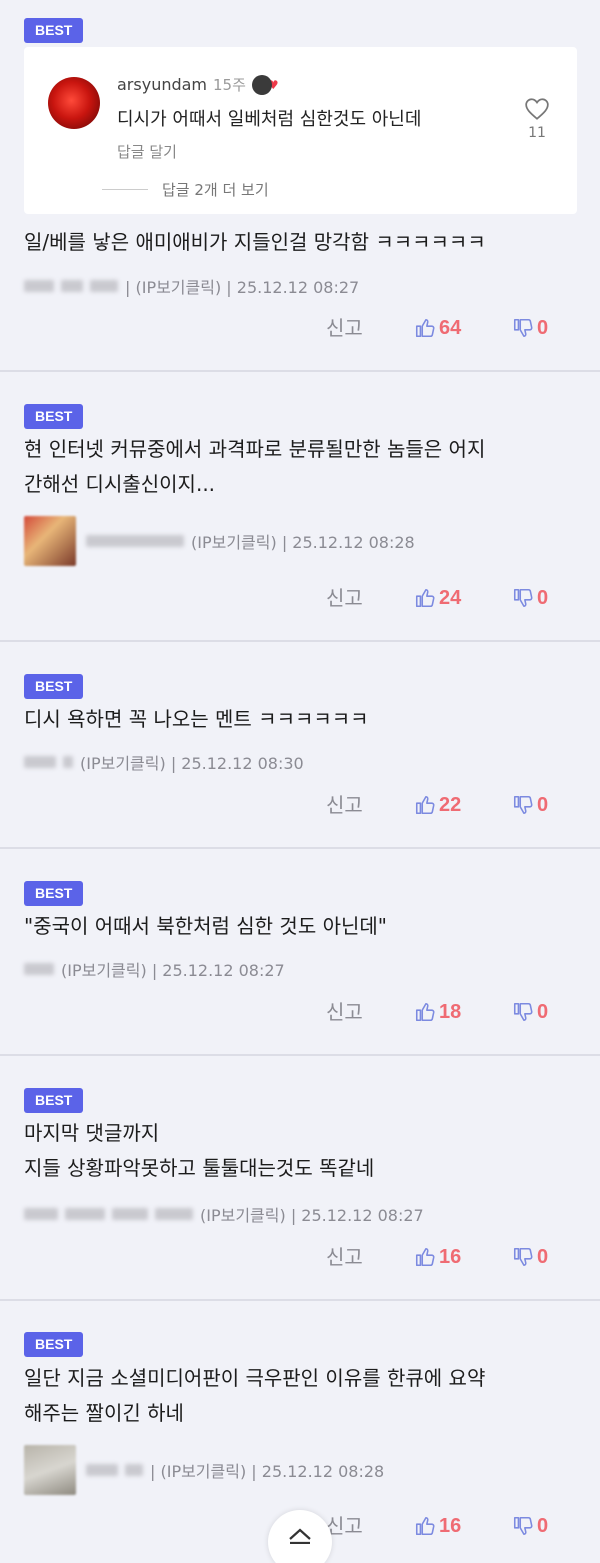 The height and width of the screenshot is (1563, 600). What do you see at coordinates (199, 1168) in the screenshot?
I see `comment-line: 지들 상황파악못하고 툴툴대는것도 똑같네` at bounding box center [199, 1168].